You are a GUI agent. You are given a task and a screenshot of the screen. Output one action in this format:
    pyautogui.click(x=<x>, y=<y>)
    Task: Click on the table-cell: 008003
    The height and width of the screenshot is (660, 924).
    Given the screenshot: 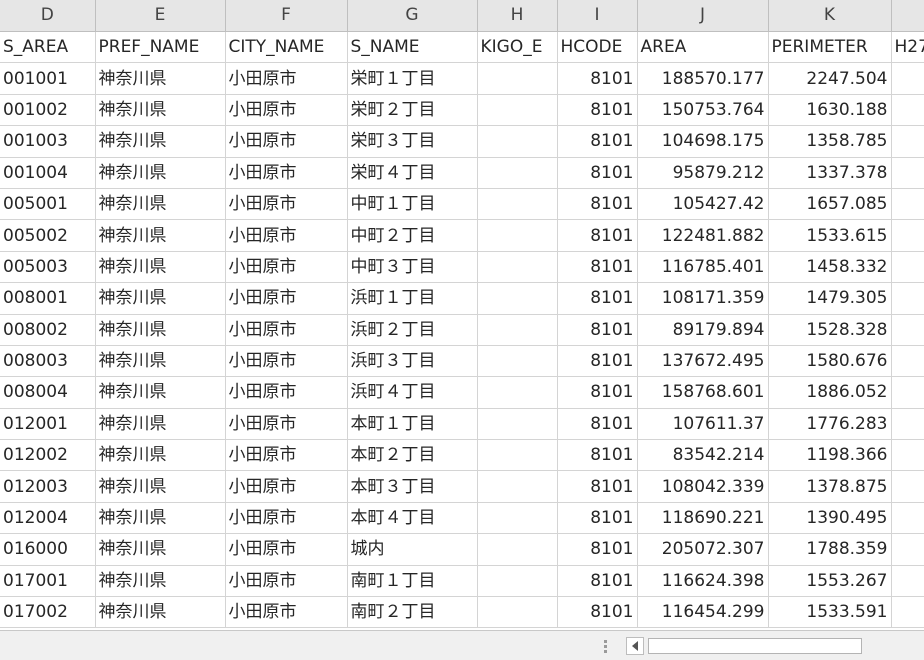 What is the action you would take?
    pyautogui.click(x=48, y=361)
    